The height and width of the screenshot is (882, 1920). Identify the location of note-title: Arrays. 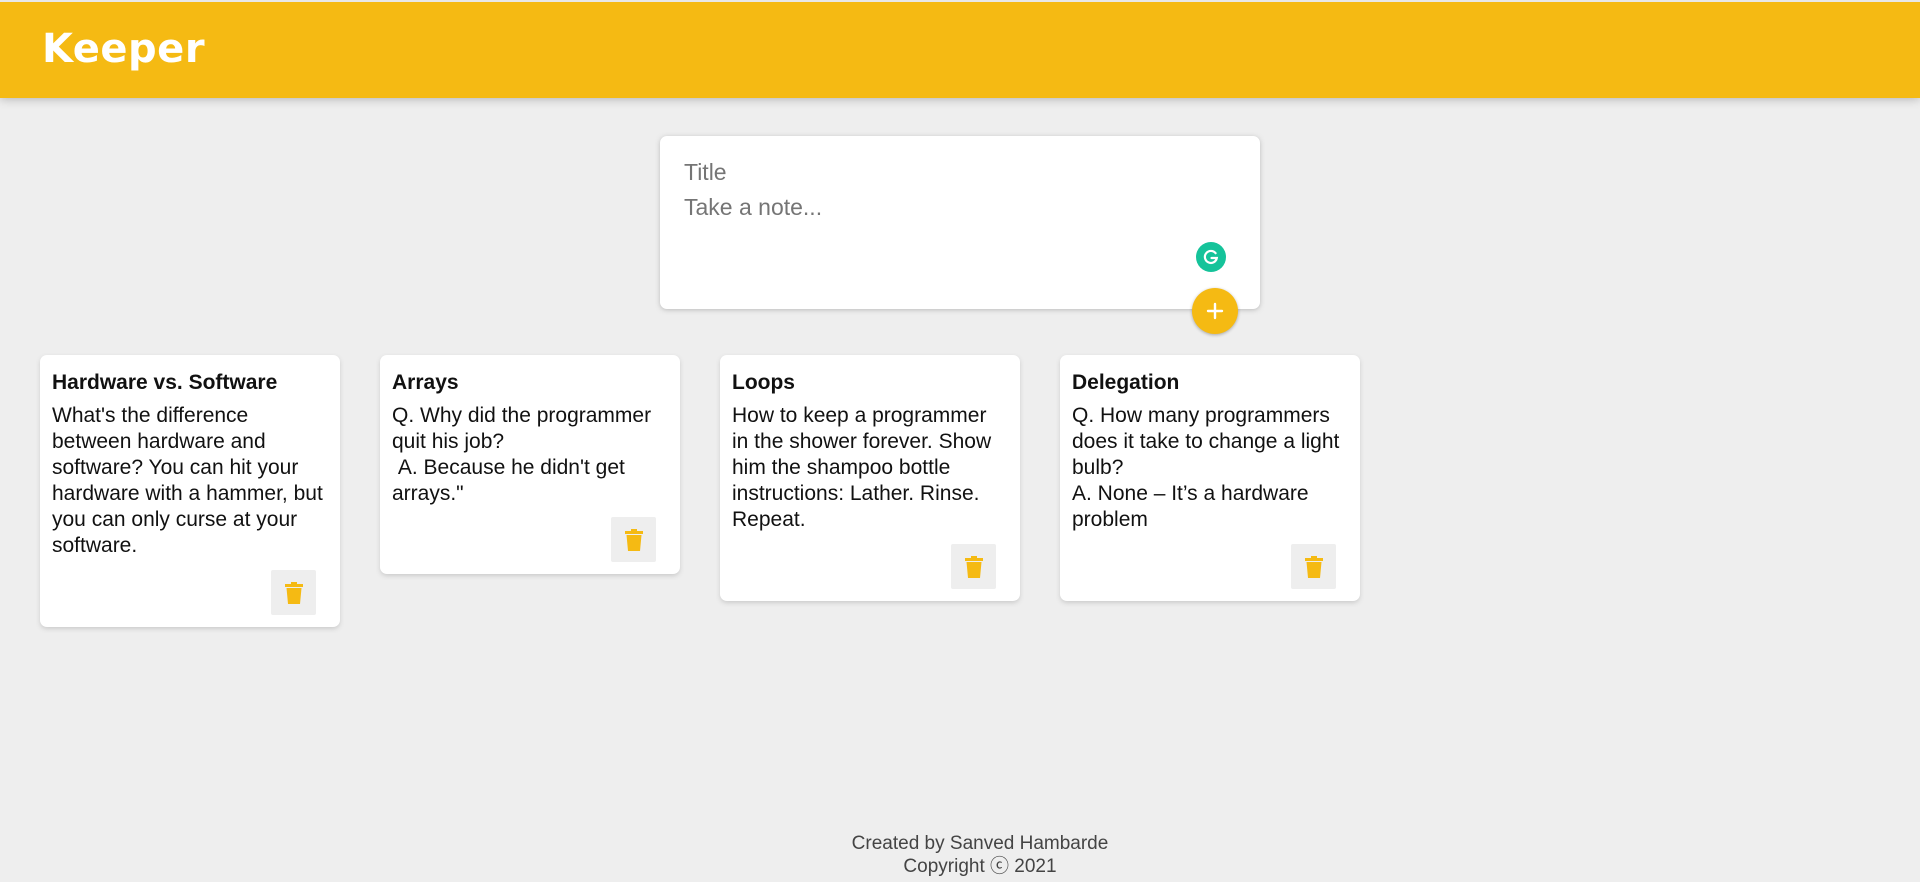
(425, 382).